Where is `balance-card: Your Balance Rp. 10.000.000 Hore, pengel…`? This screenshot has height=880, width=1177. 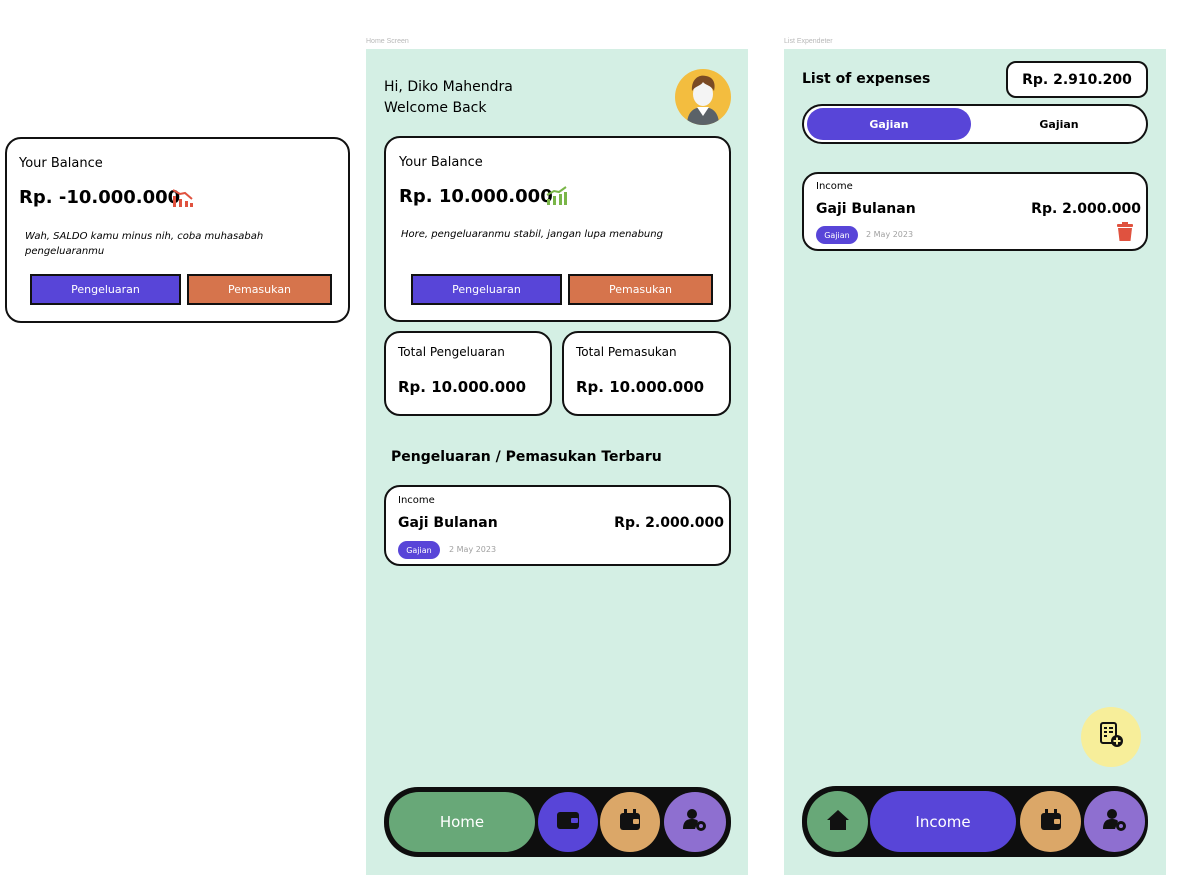
balance-card: Your Balance Rp. 10.000.000 Hore, pengel… is located at coordinates (557, 229).